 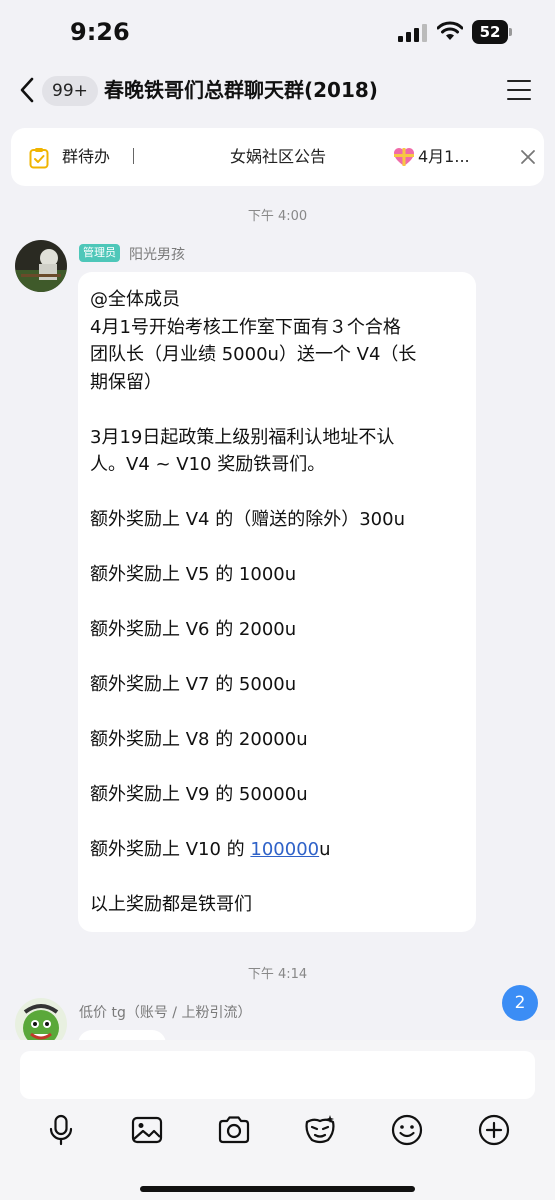 I want to click on gift-heart-icon, so click(x=404, y=157).